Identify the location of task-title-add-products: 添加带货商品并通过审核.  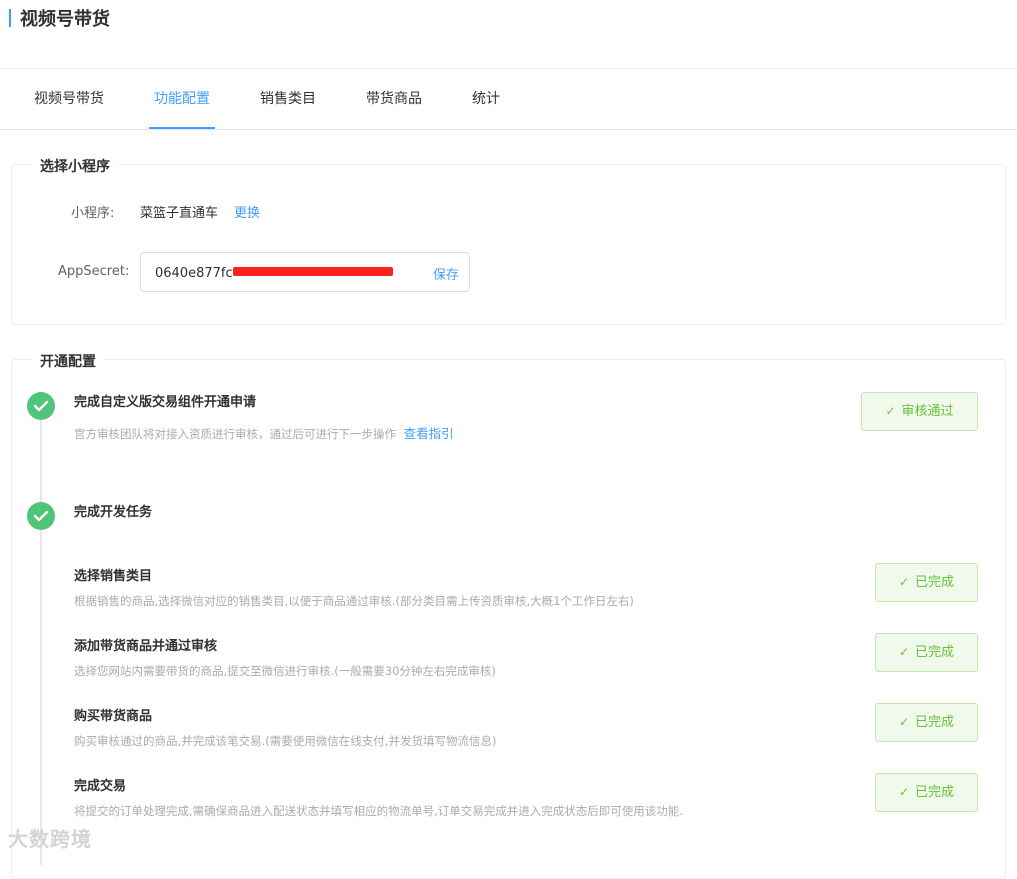
(146, 646).